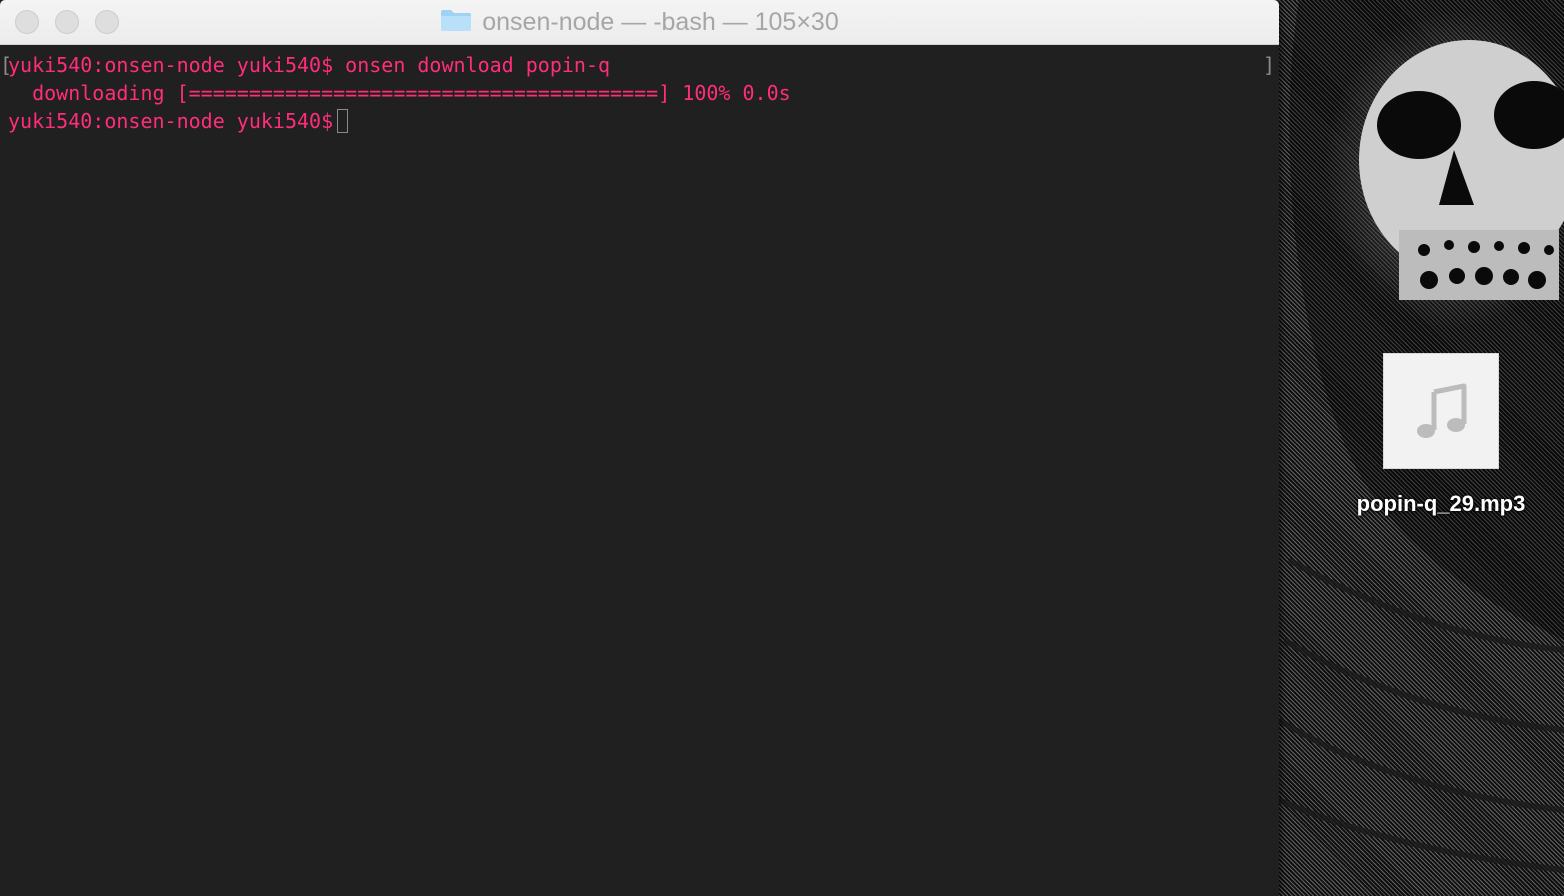  I want to click on file-thumbnail, so click(1441, 411).